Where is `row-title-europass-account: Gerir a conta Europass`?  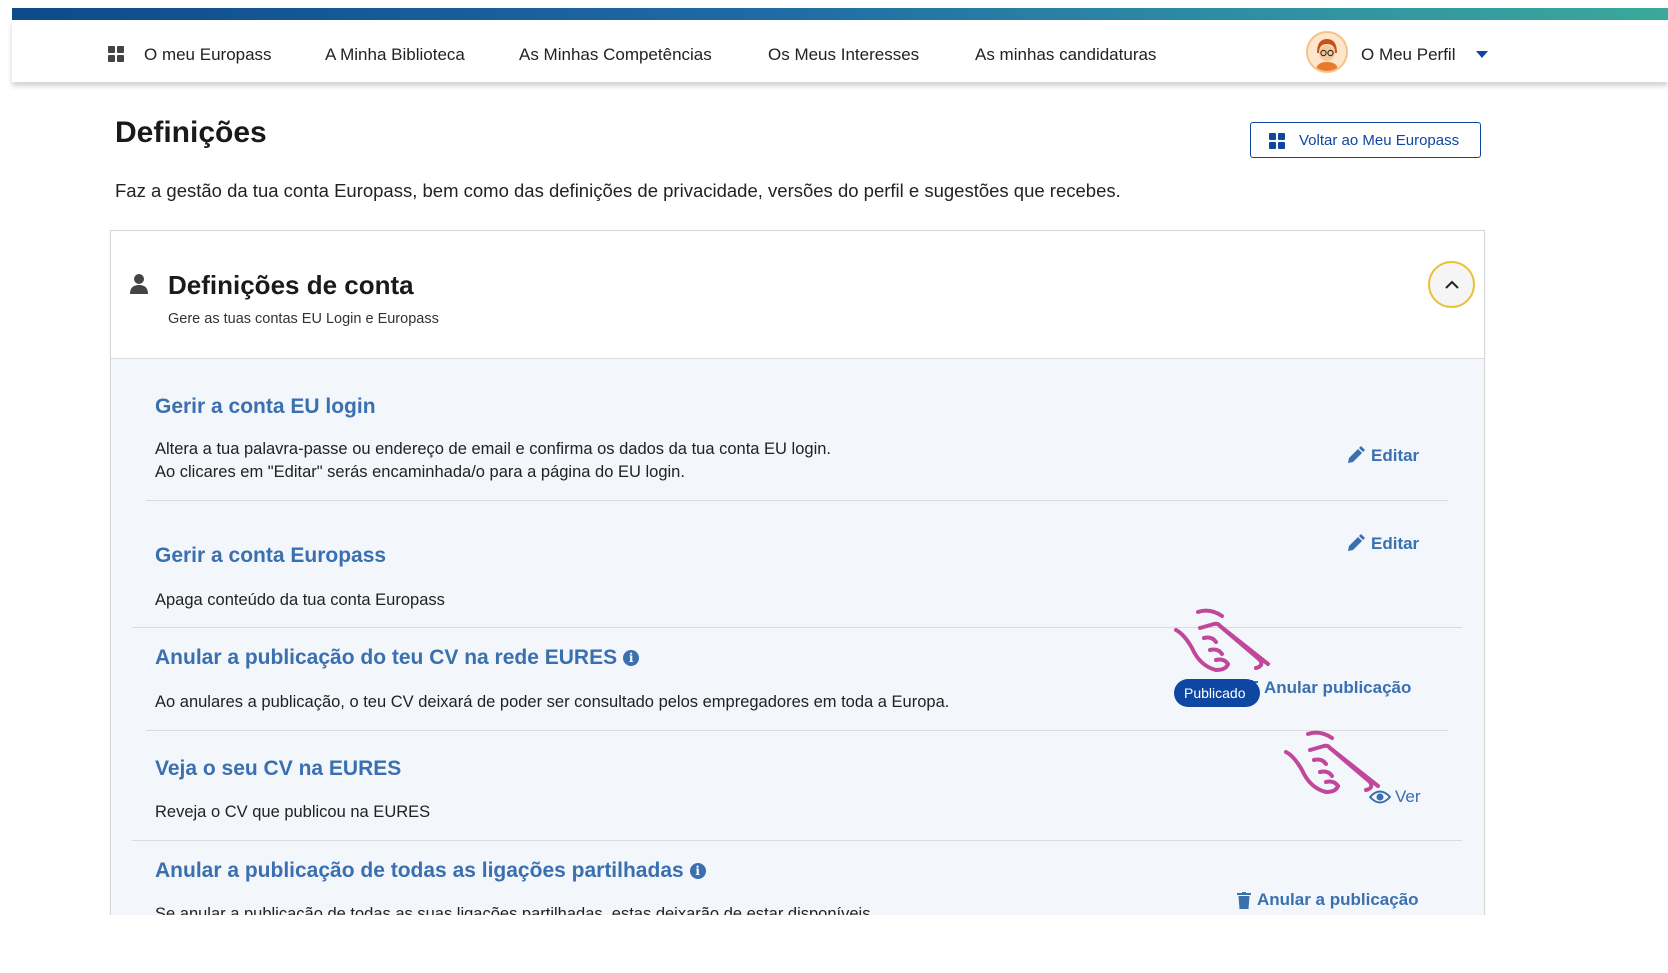
row-title-europass-account: Gerir a conta Europass is located at coordinates (271, 555).